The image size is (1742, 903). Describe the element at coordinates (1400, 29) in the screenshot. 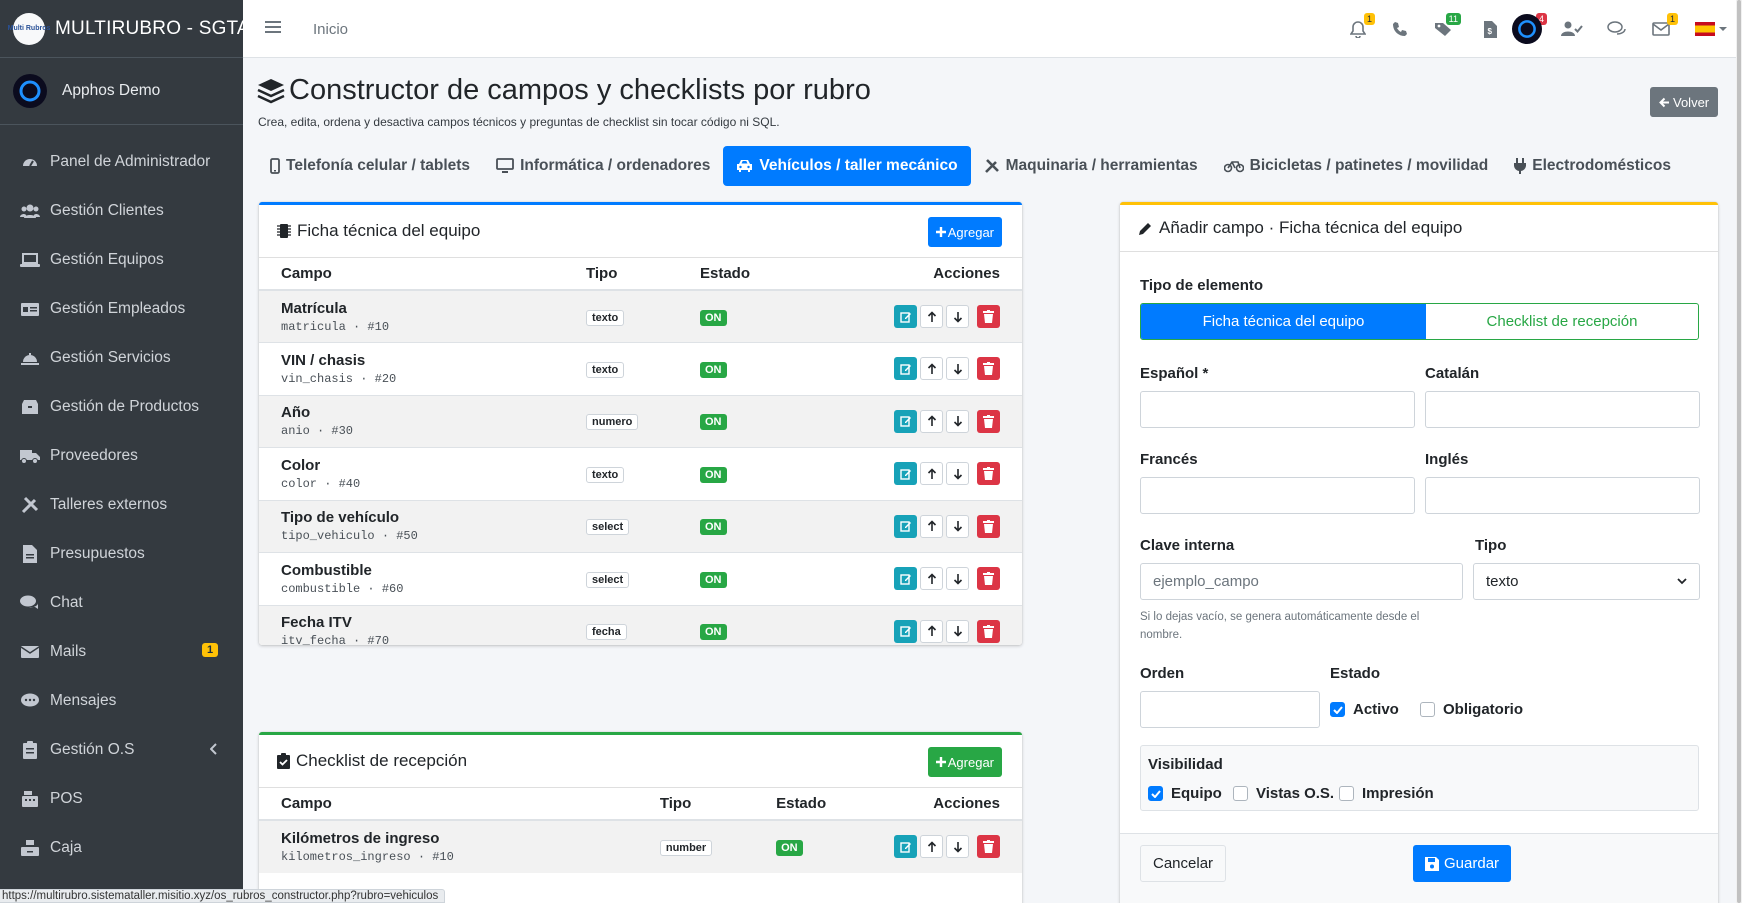

I see `phone-icon` at that location.